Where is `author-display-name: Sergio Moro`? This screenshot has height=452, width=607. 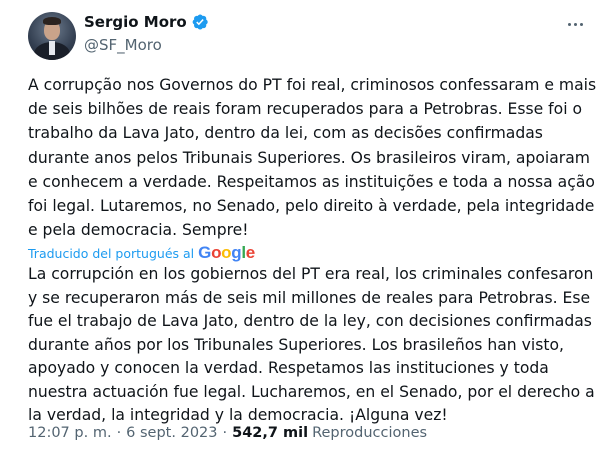
author-display-name: Sergio Moro is located at coordinates (135, 22).